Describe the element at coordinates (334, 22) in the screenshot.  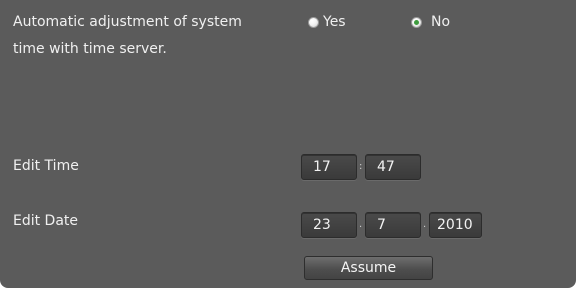
I see `radio-yes-label: Yes` at that location.